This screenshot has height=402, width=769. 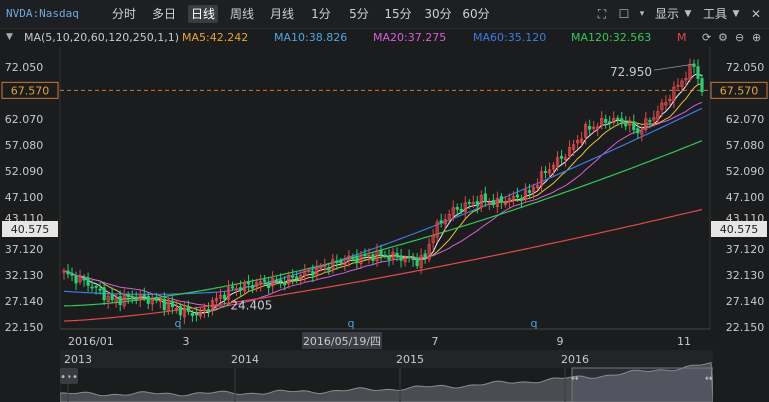 I want to click on y-tick-label-l: 47.100, so click(x=24, y=197).